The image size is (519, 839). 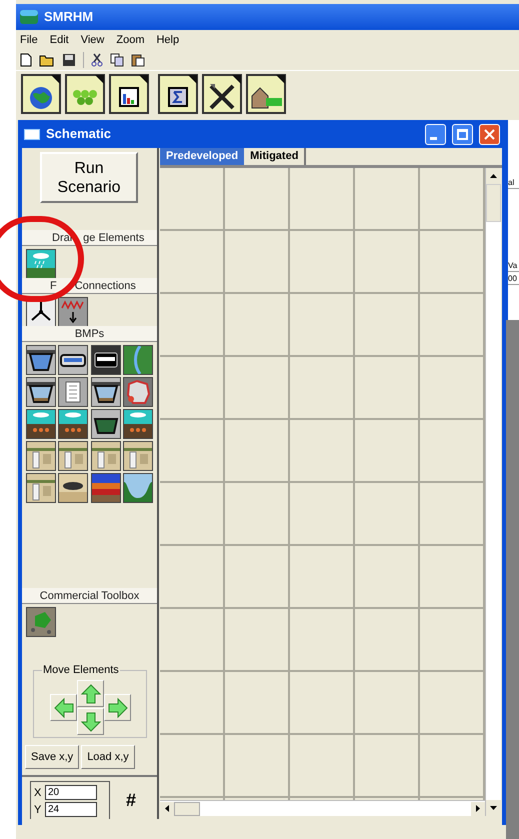 What do you see at coordinates (53, 286) in the screenshot?
I see `section-title: F` at bounding box center [53, 286].